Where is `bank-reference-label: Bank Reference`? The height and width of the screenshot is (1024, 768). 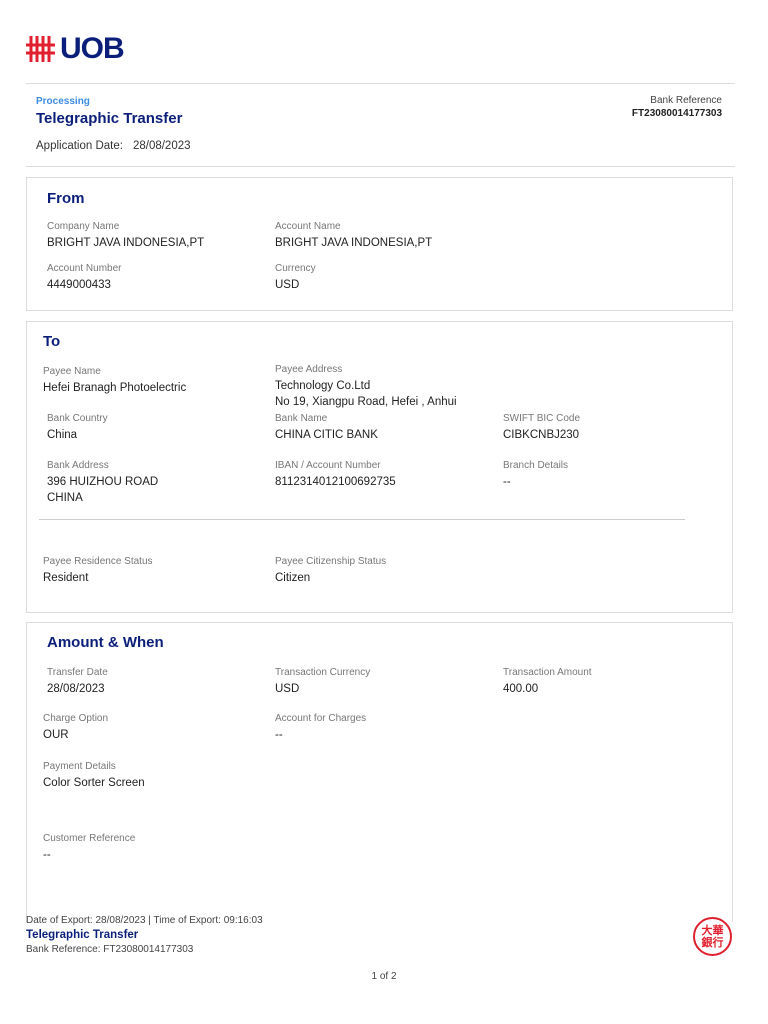 bank-reference-label: Bank Reference is located at coordinates (686, 100).